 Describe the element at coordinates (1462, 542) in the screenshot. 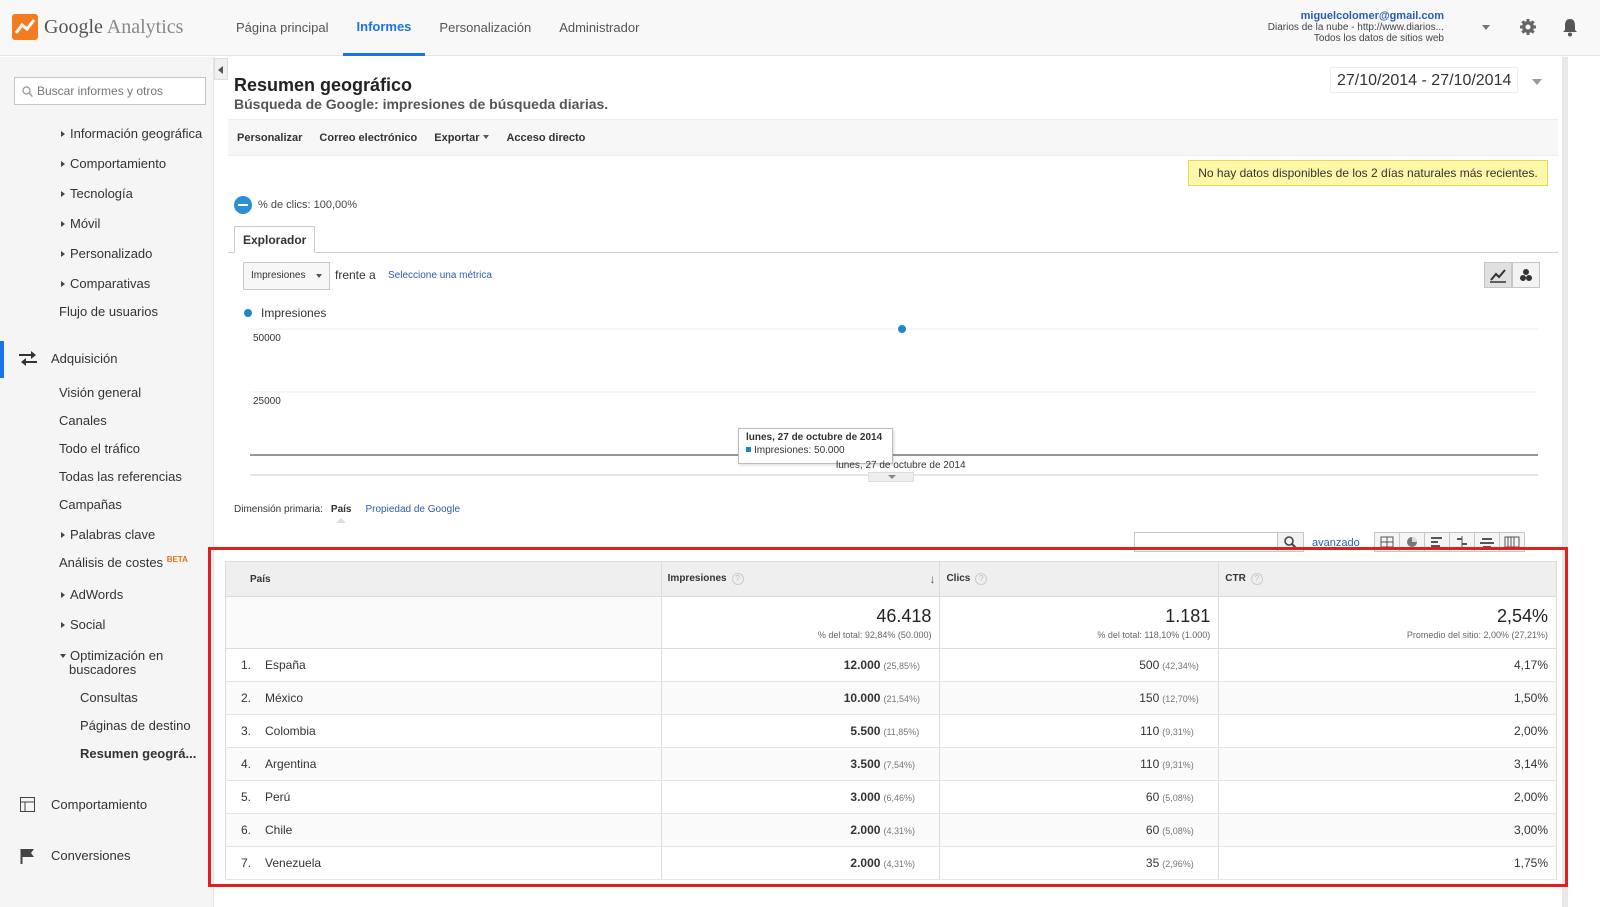

I see `comparison-view-icon` at that location.